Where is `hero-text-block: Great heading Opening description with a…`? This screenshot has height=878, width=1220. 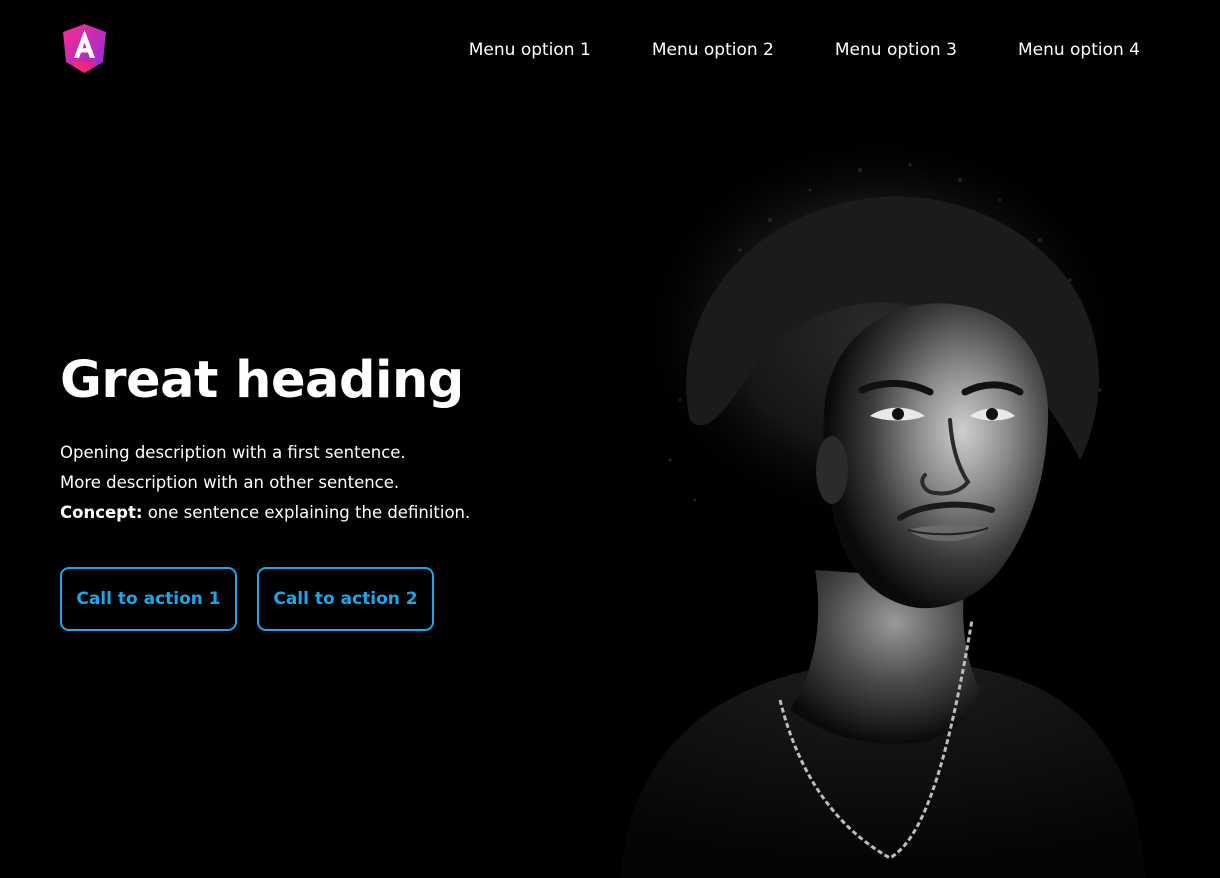 hero-text-block: Great heading Opening description with a… is located at coordinates (320, 437).